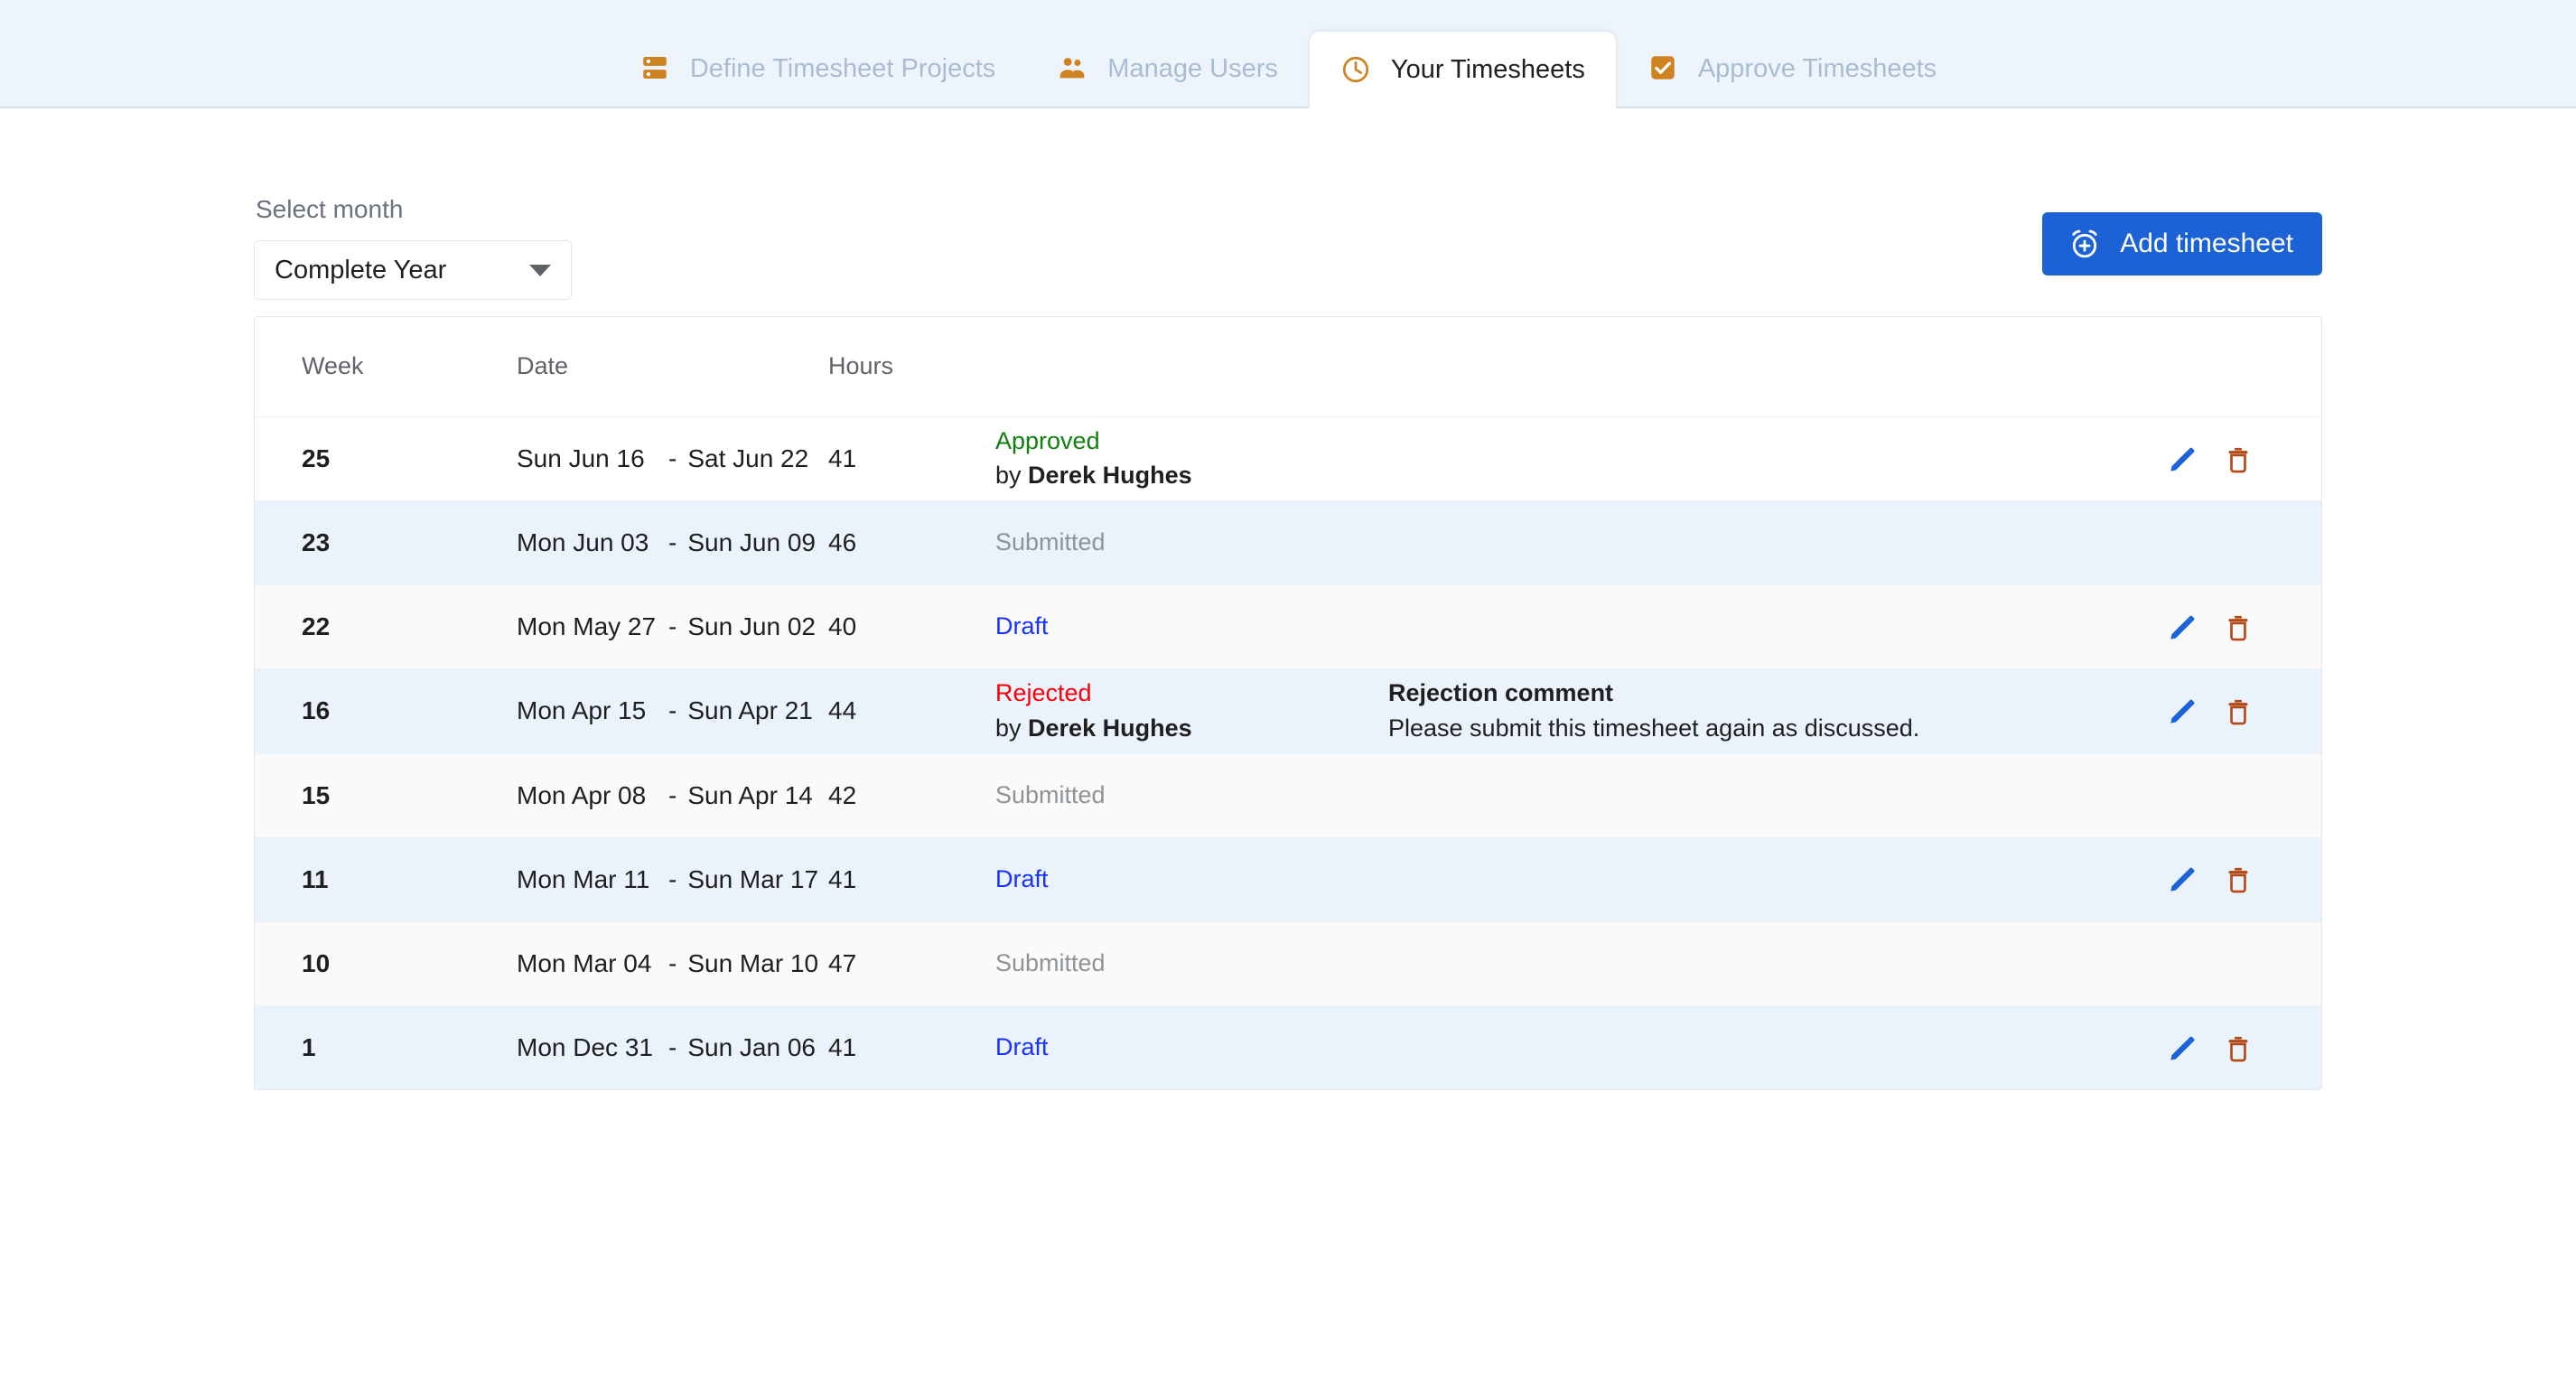 The image size is (2576, 1391). Describe the element at coordinates (386, 879) in the screenshot. I see `cell-week: 11` at that location.